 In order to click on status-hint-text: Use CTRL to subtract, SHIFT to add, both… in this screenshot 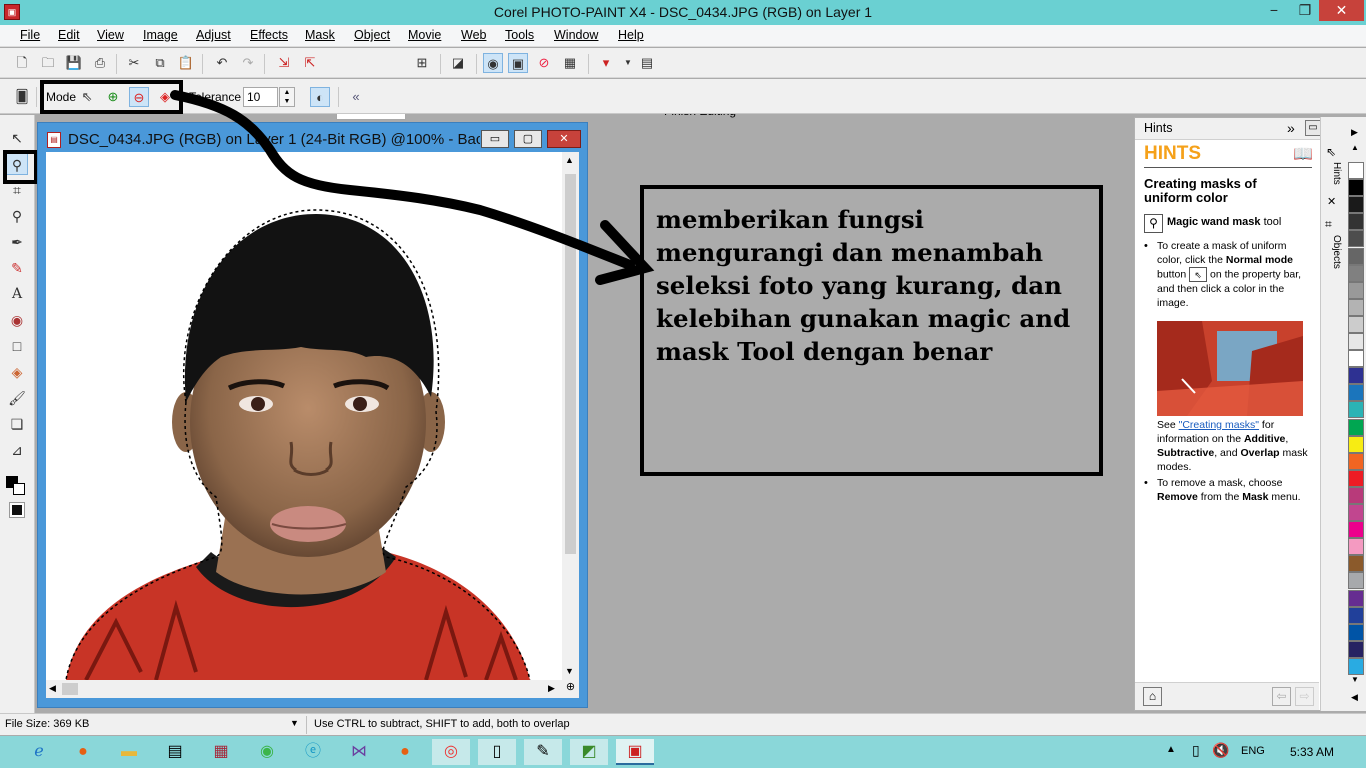, I will do `click(442, 724)`.